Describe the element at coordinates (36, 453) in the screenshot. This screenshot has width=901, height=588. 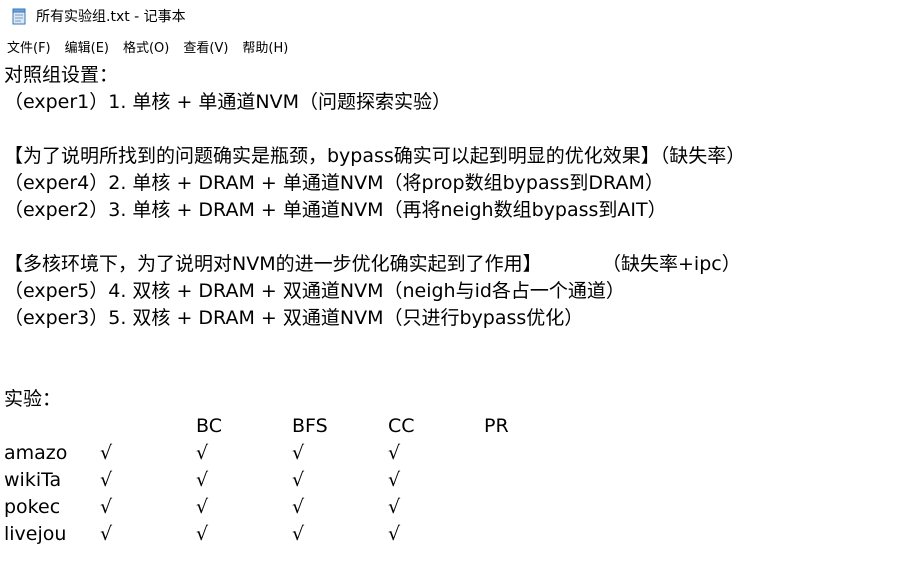
I see `table-row-name: amazo` at that location.